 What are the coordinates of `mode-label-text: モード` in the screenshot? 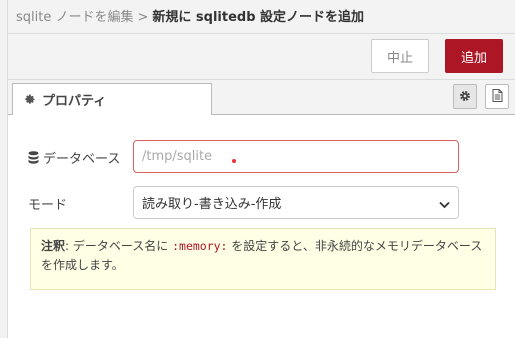 It's located at (48, 205).